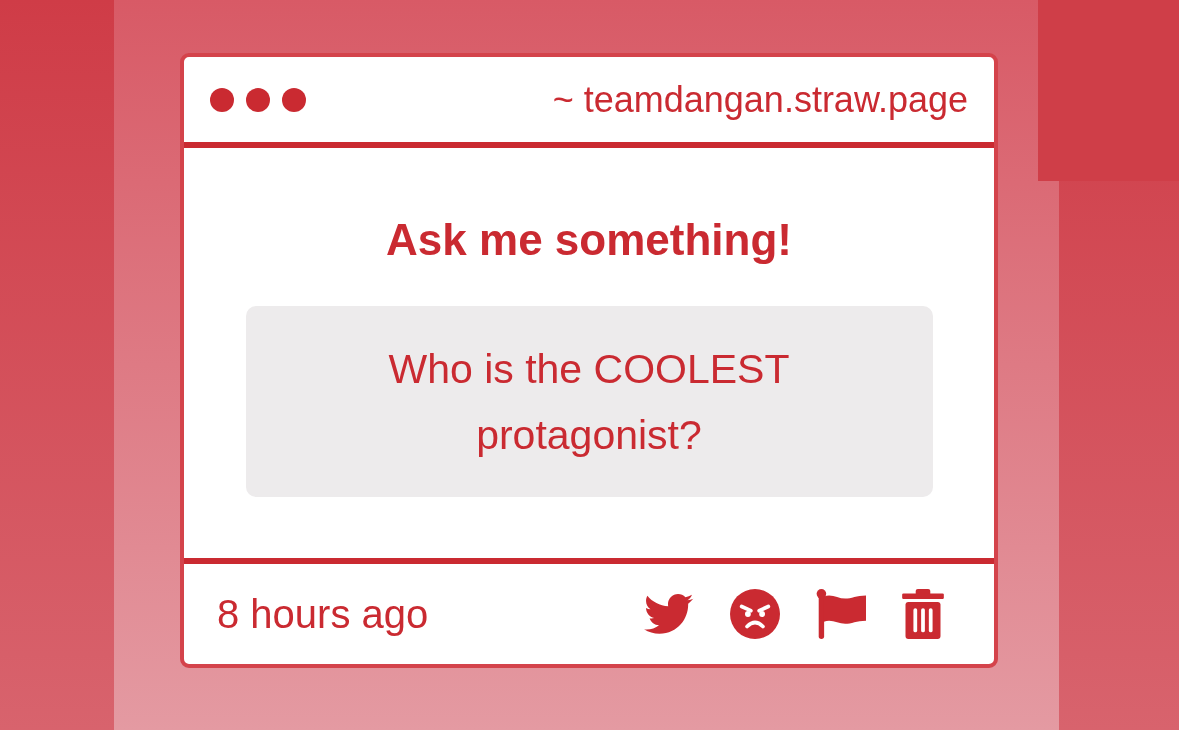  Describe the element at coordinates (589, 402) in the screenshot. I see `question-text: Who is the COOLEST protagonist?` at that location.